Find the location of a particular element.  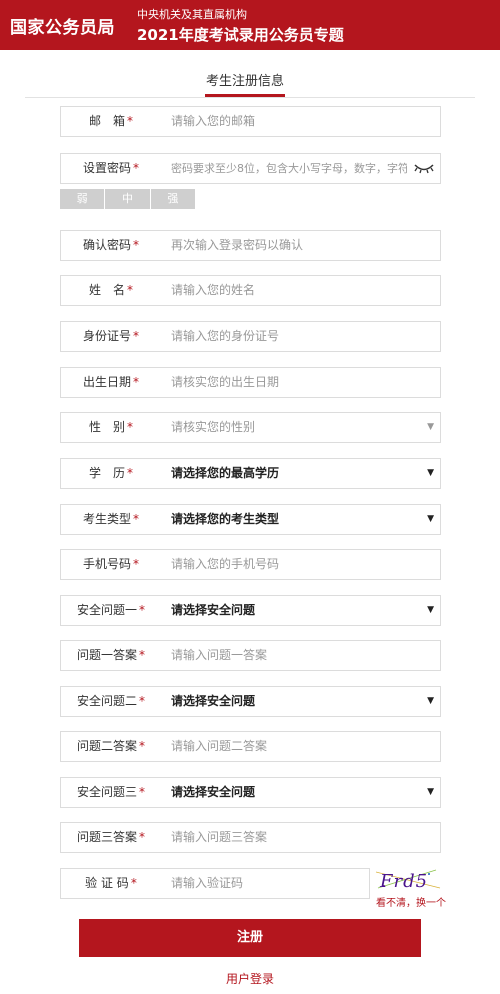

confirm-password-label-text: 确认密码 is located at coordinates (106, 245).